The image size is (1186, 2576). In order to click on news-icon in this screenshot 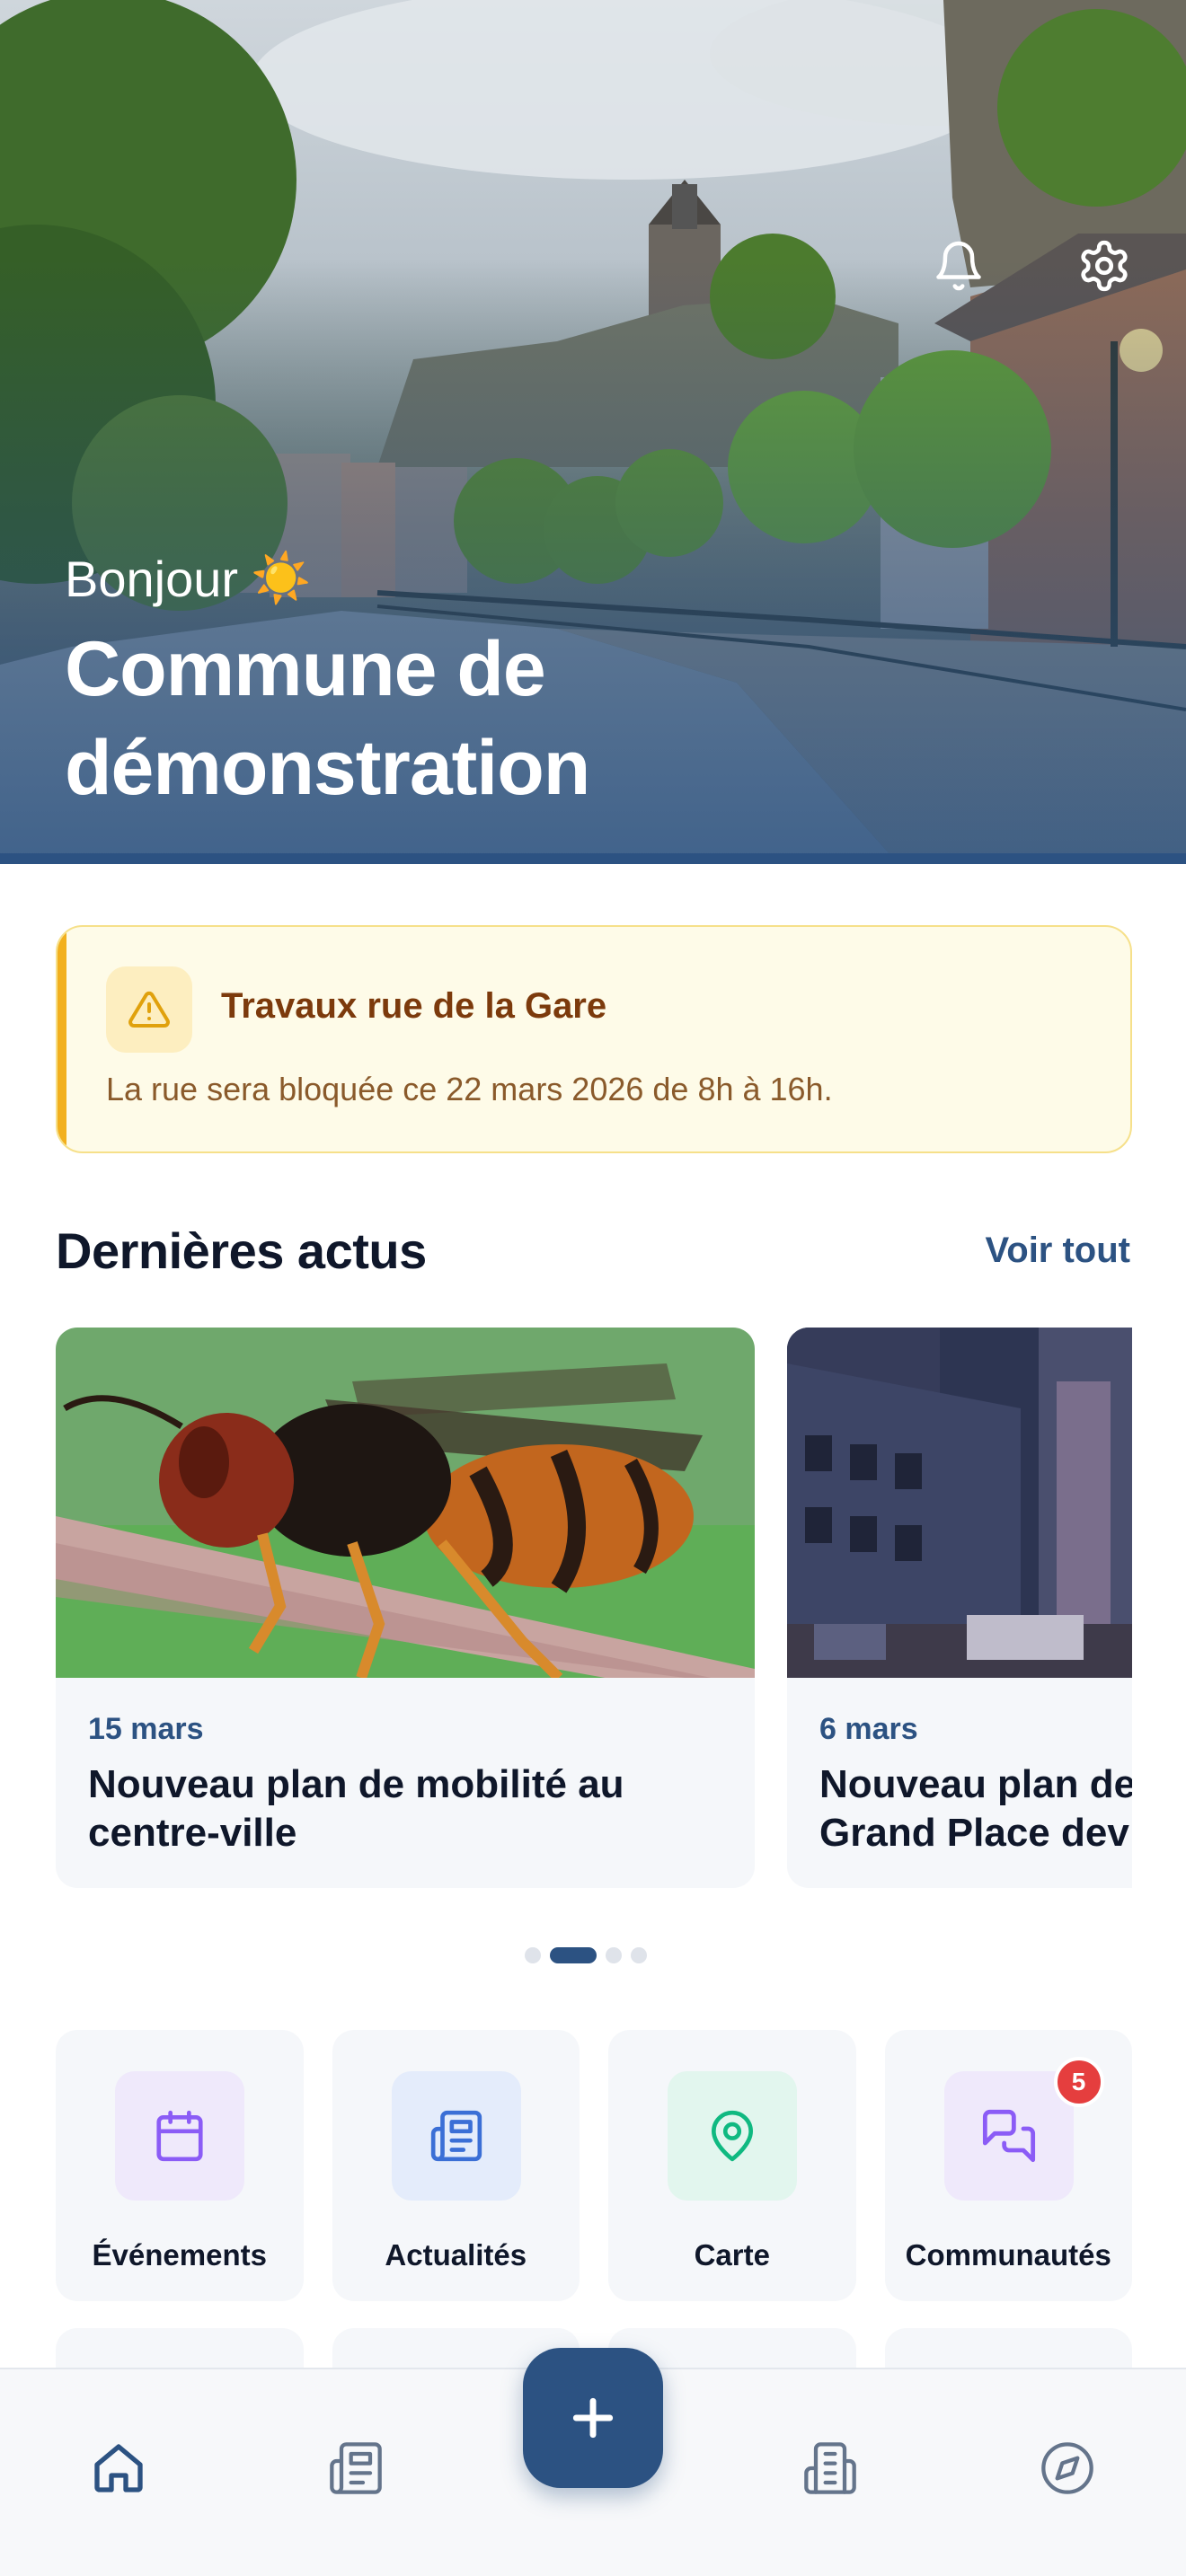, I will do `click(356, 2468)`.